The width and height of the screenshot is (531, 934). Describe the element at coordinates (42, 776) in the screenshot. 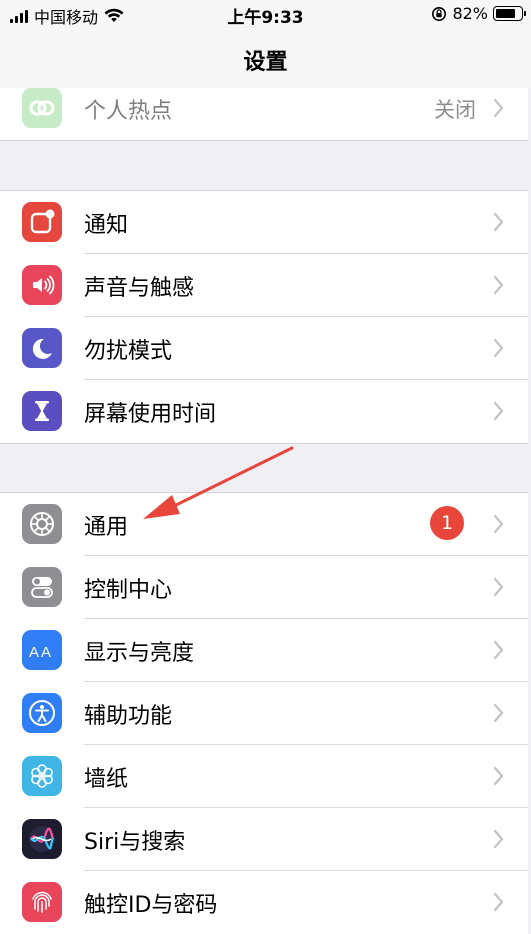

I see `flower-icon` at that location.